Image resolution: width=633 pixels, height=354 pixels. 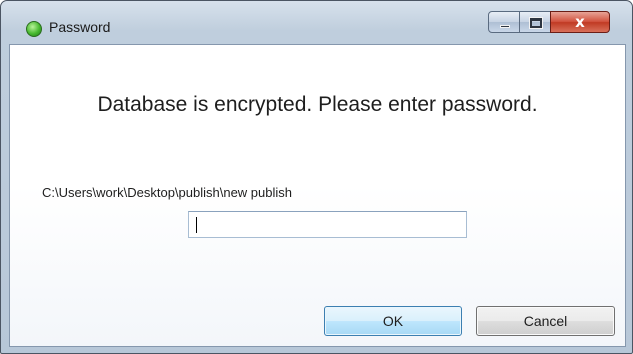 What do you see at coordinates (393, 321) in the screenshot?
I see `ok-button: OK` at bounding box center [393, 321].